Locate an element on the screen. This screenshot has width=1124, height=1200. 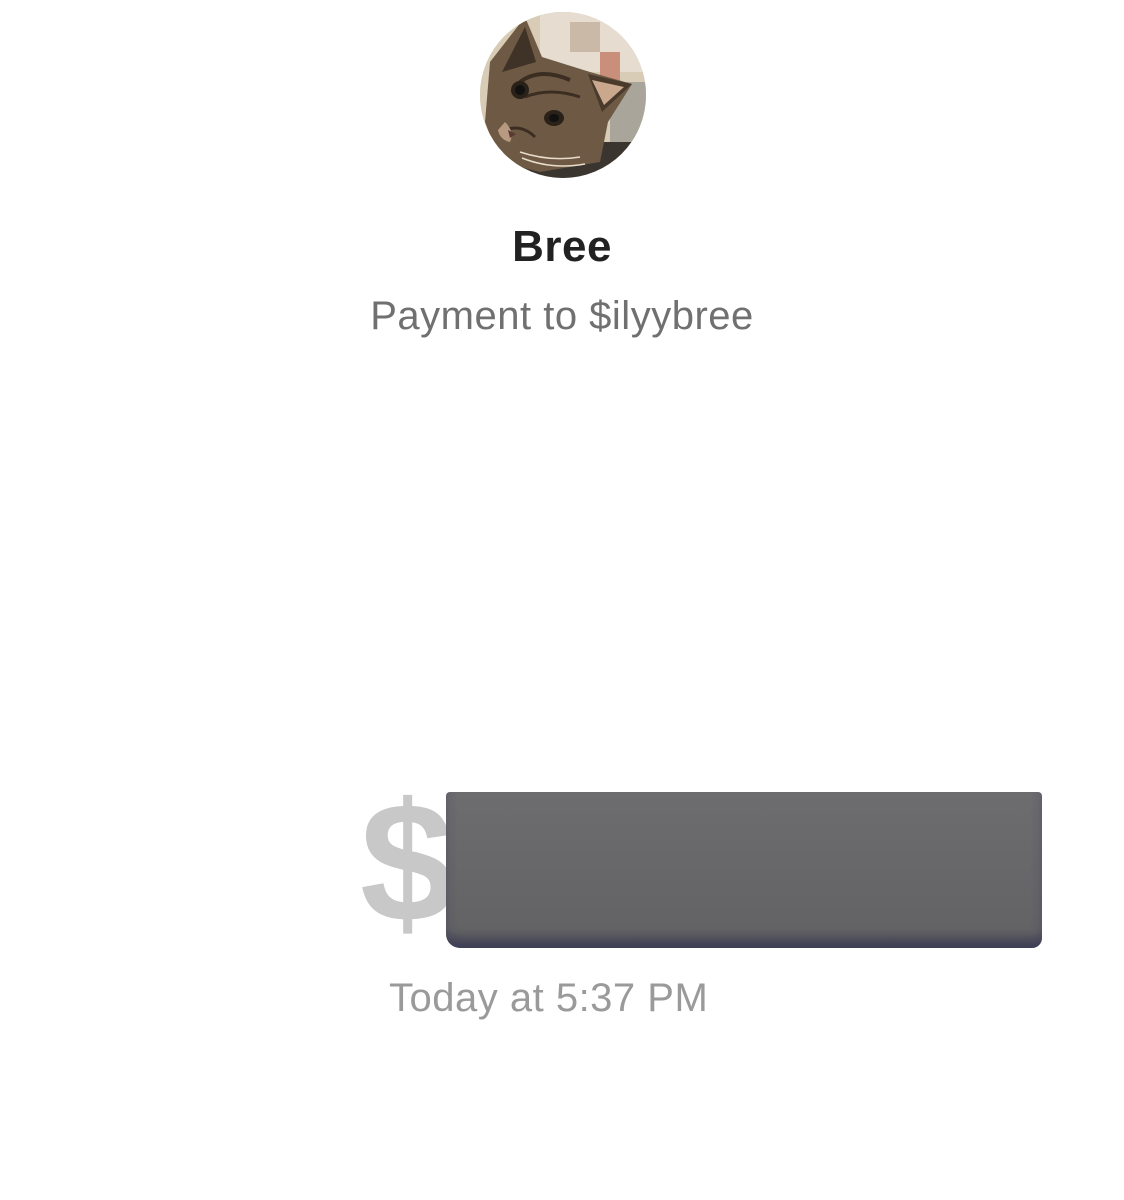
recipient-avatar is located at coordinates (563, 95).